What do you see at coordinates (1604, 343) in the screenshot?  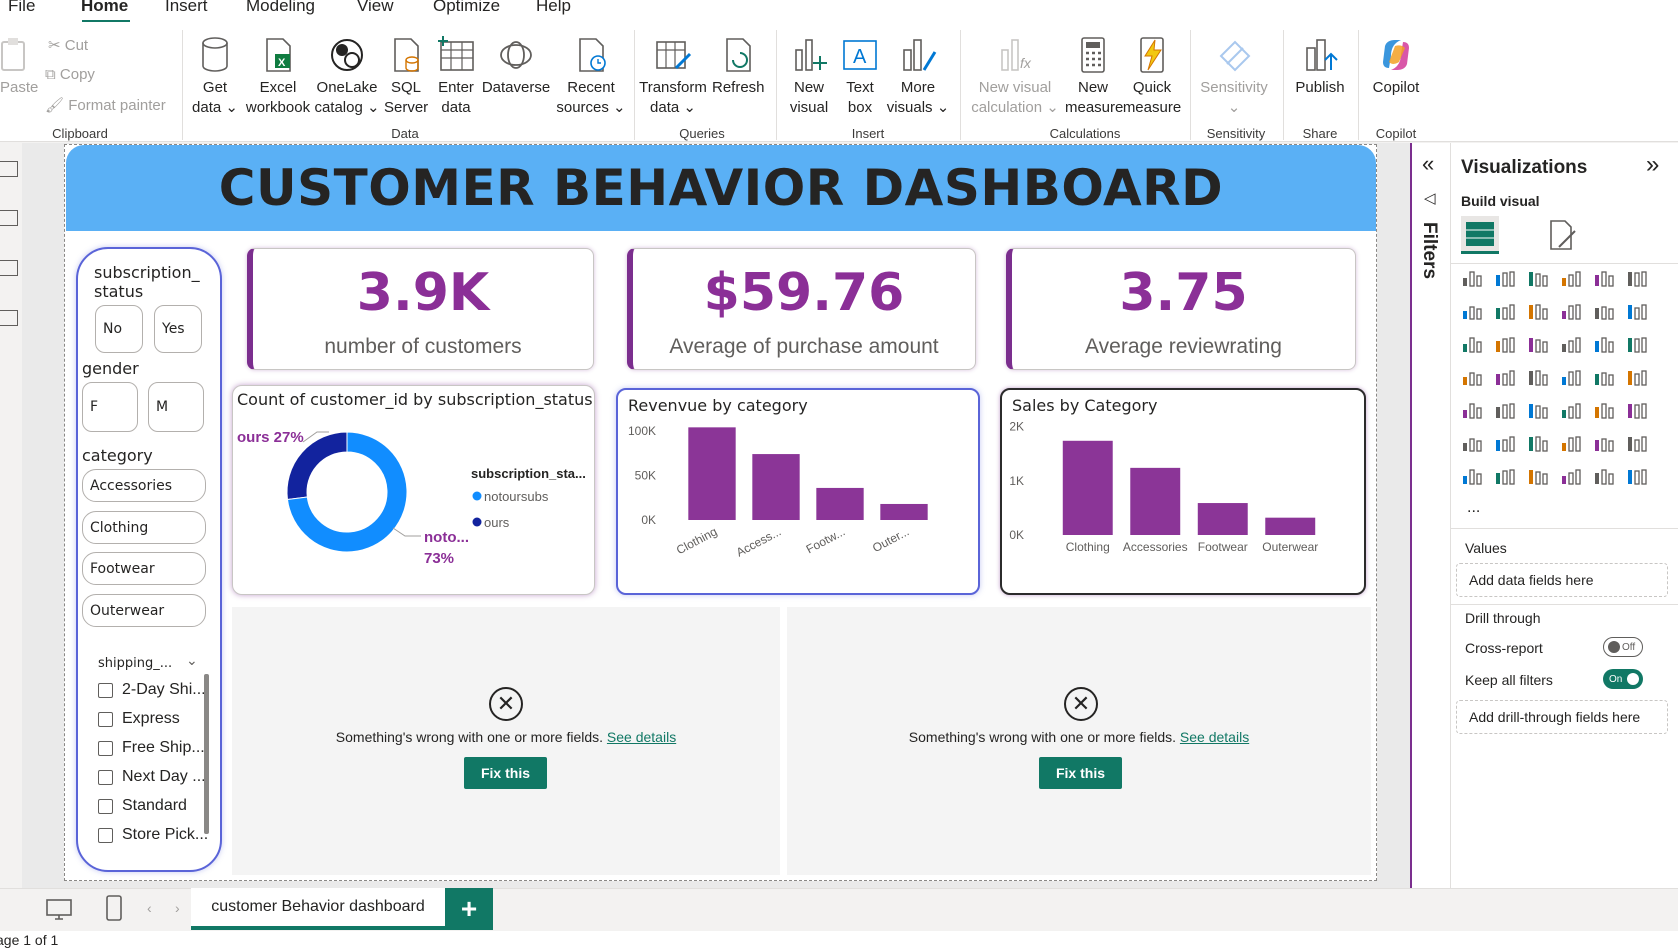 I see `pie-icon` at bounding box center [1604, 343].